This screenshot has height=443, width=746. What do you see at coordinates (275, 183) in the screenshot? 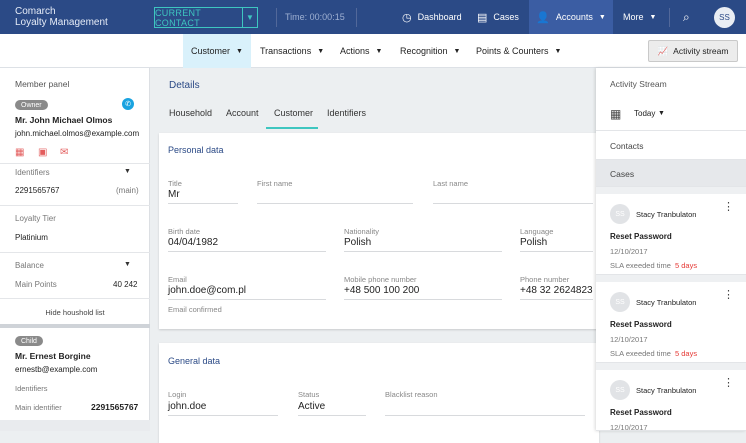
I see `first-name-label: First name` at bounding box center [275, 183].